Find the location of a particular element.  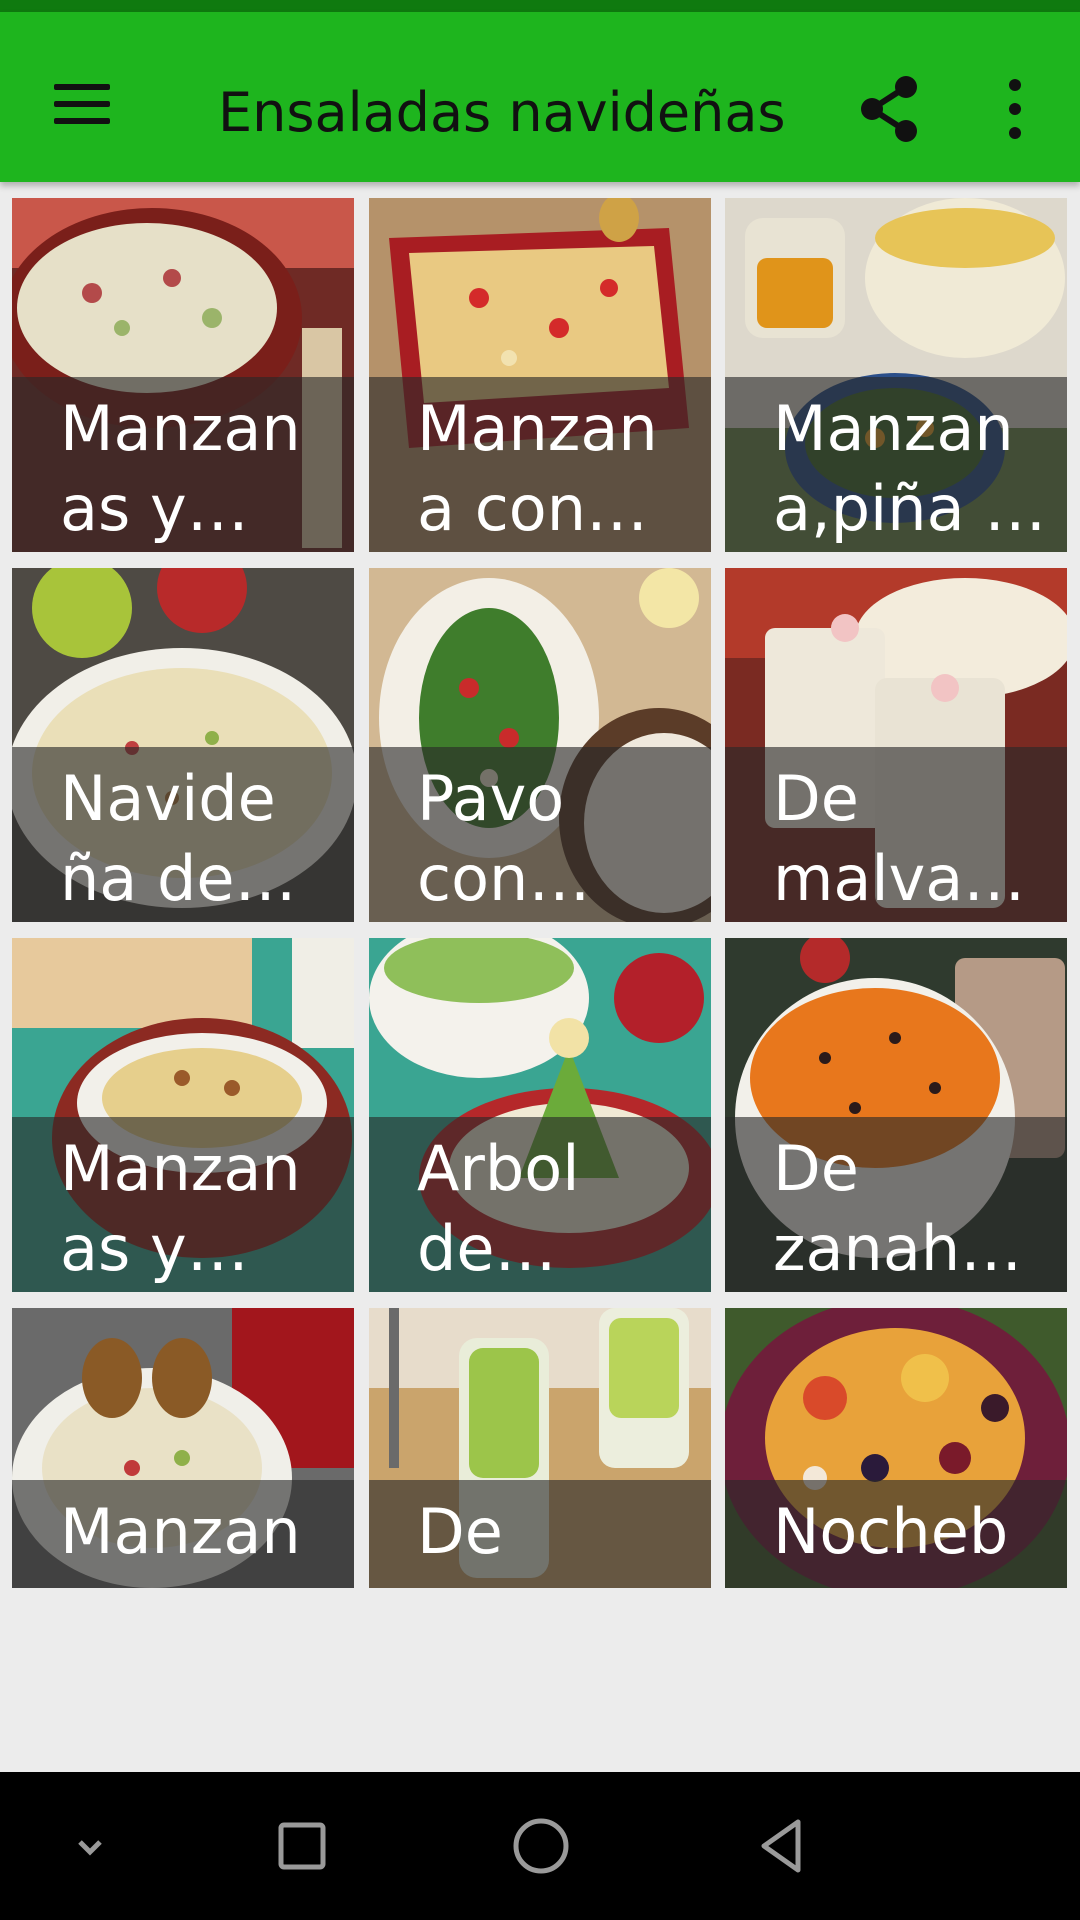

recipe-caption: De is located at coordinates (540, 1534).